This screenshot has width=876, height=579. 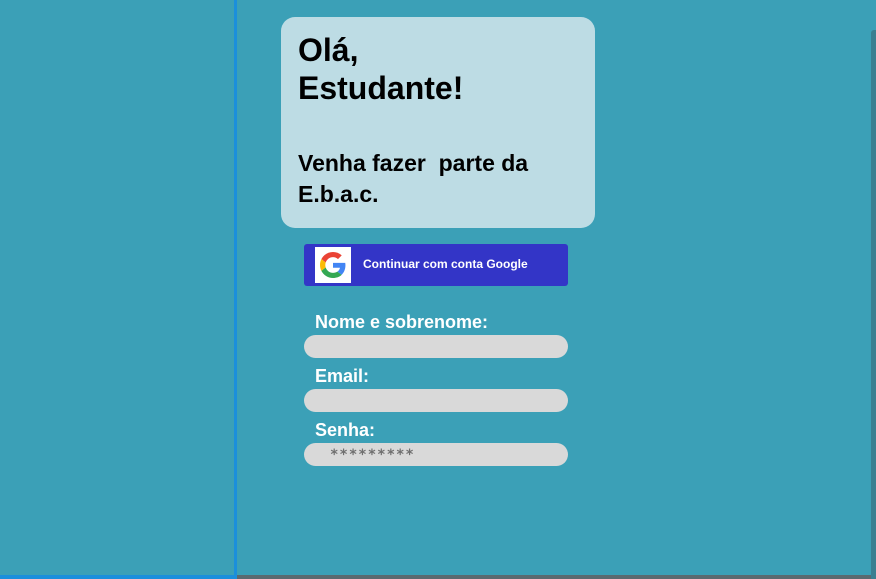 I want to click on scrollbar-edge, so click(x=873, y=304).